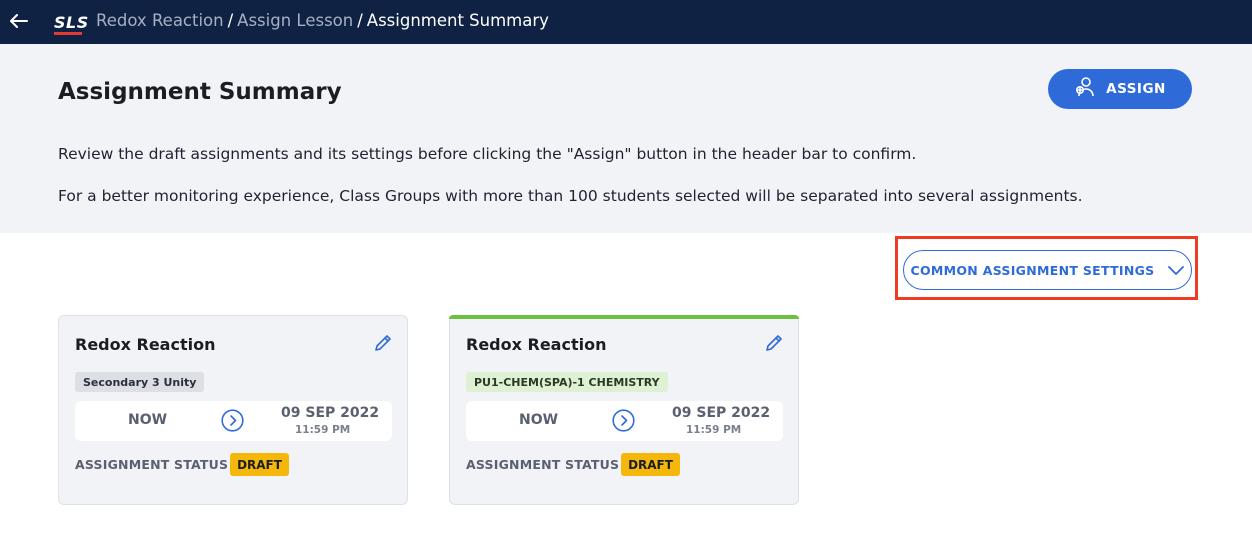 This screenshot has height=541, width=1252. I want to click on chevron-down-icon, so click(1176, 270).